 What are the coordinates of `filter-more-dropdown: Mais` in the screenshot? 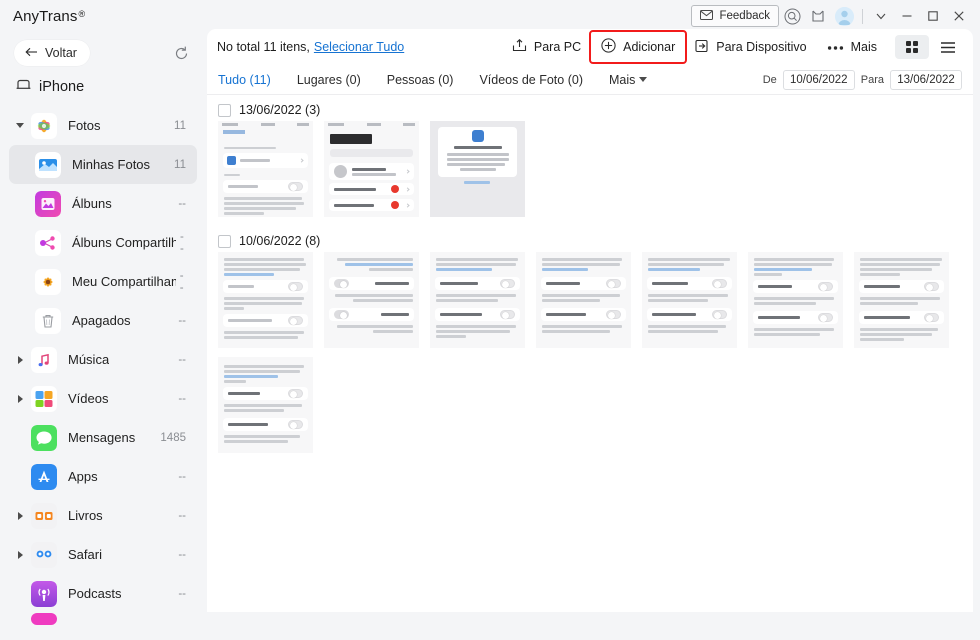 It's located at (628, 79).